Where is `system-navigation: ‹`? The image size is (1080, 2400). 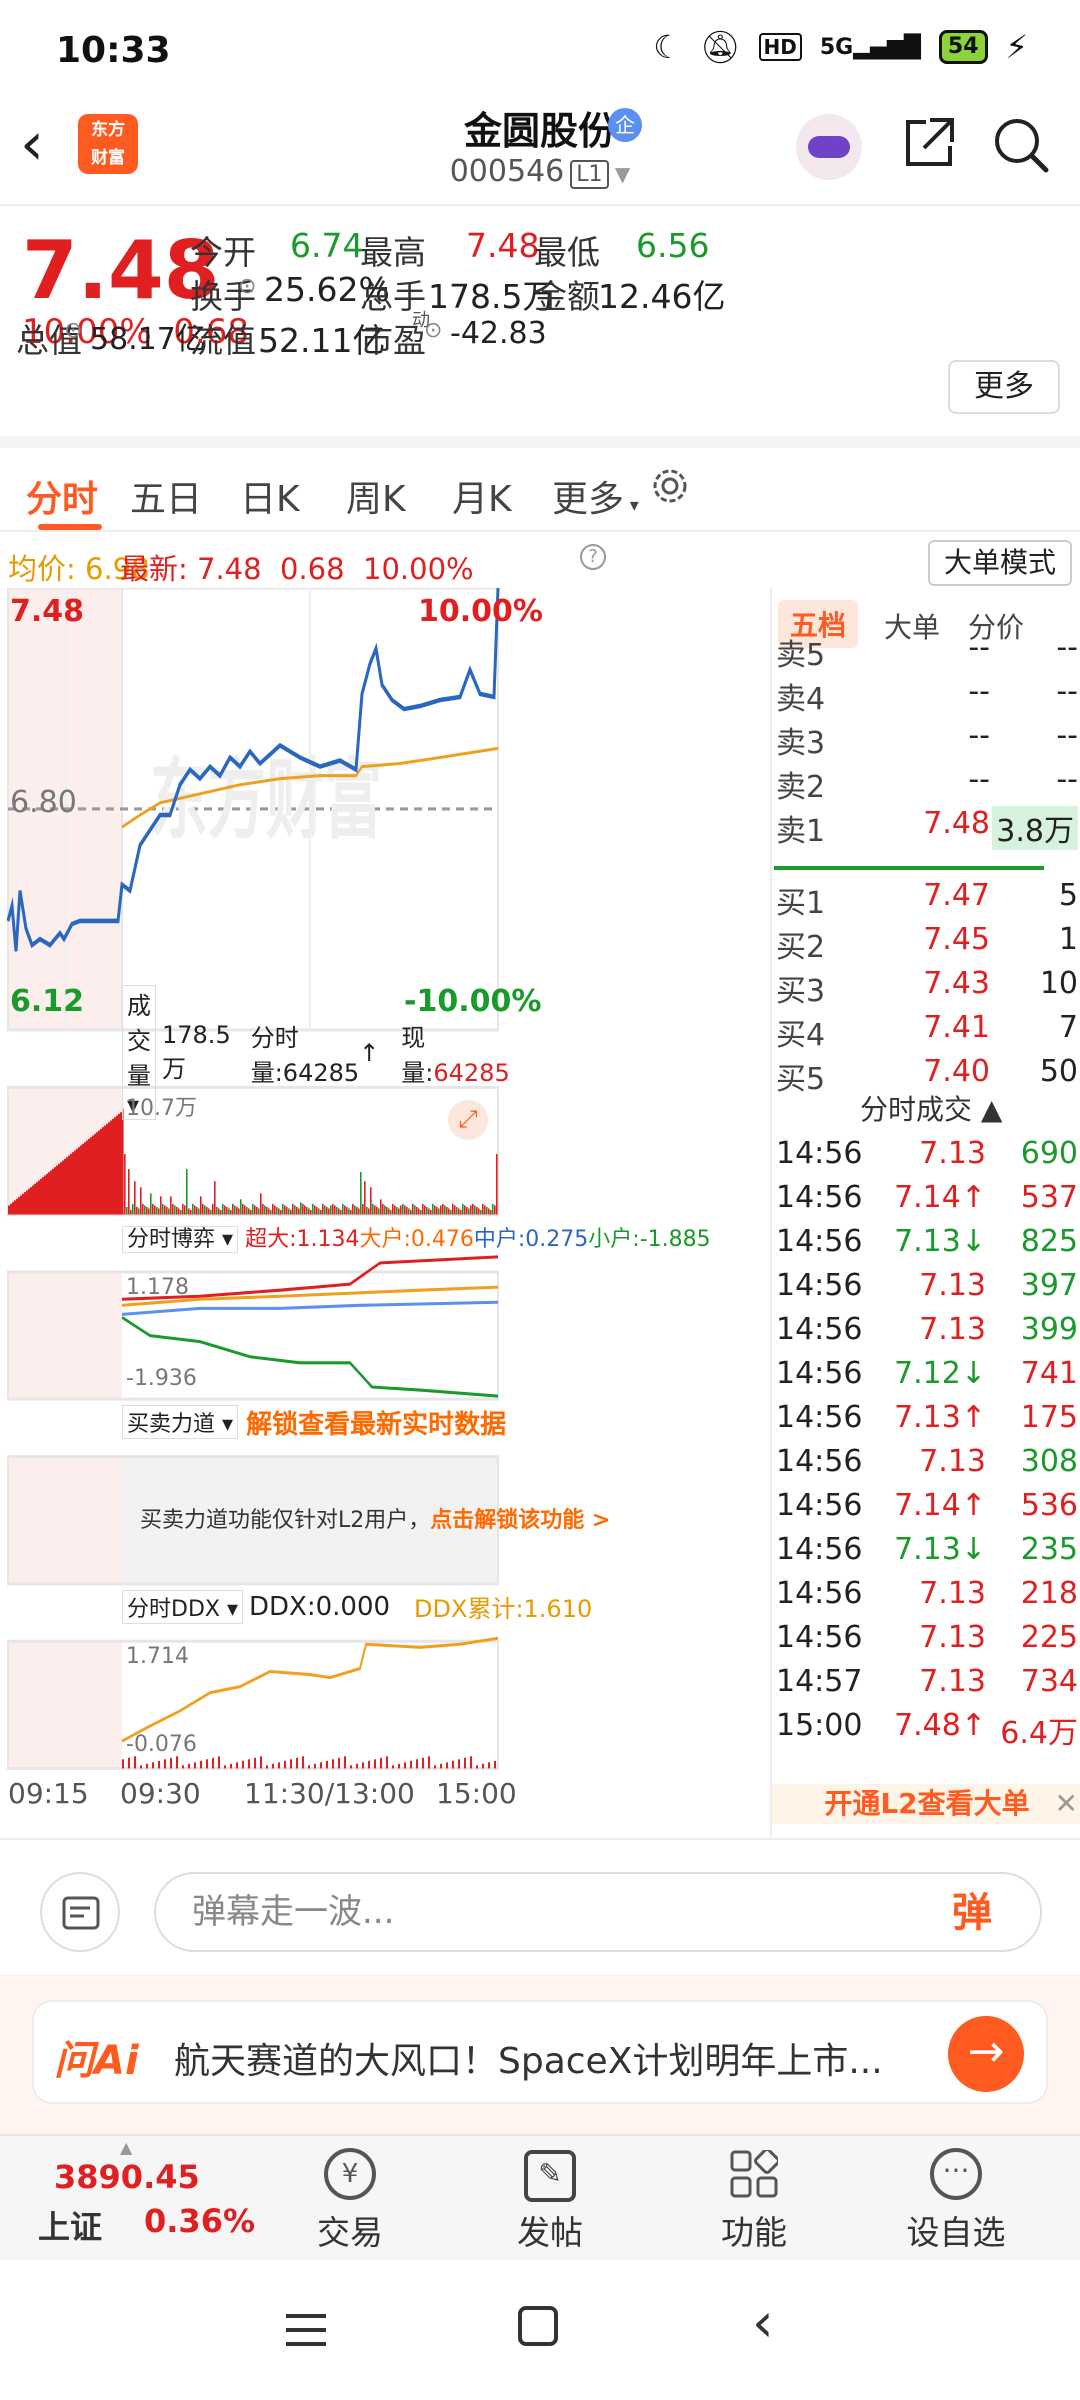 system-navigation: ‹ is located at coordinates (540, 2330).